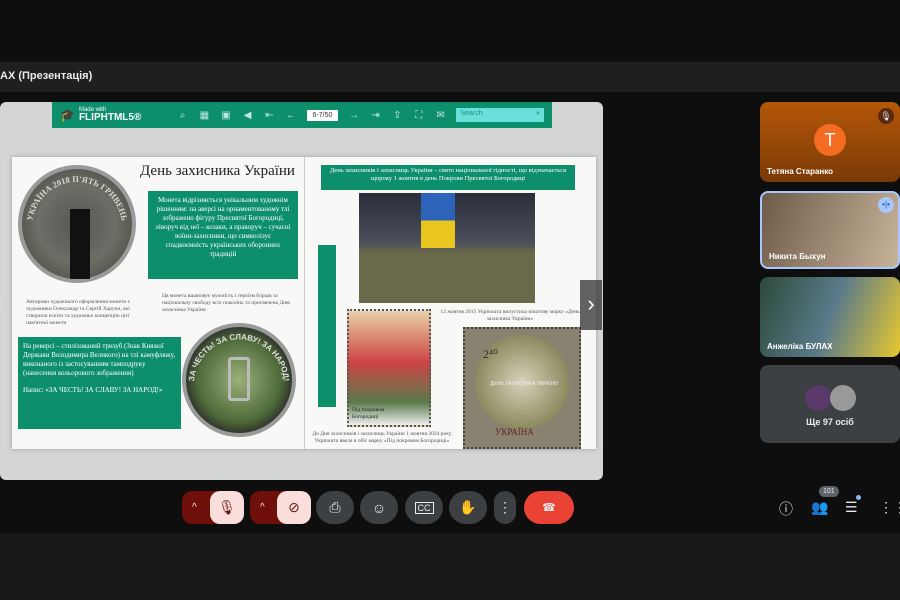 The width and height of the screenshot is (900, 600). I want to click on decorative-bar, so click(327, 326).